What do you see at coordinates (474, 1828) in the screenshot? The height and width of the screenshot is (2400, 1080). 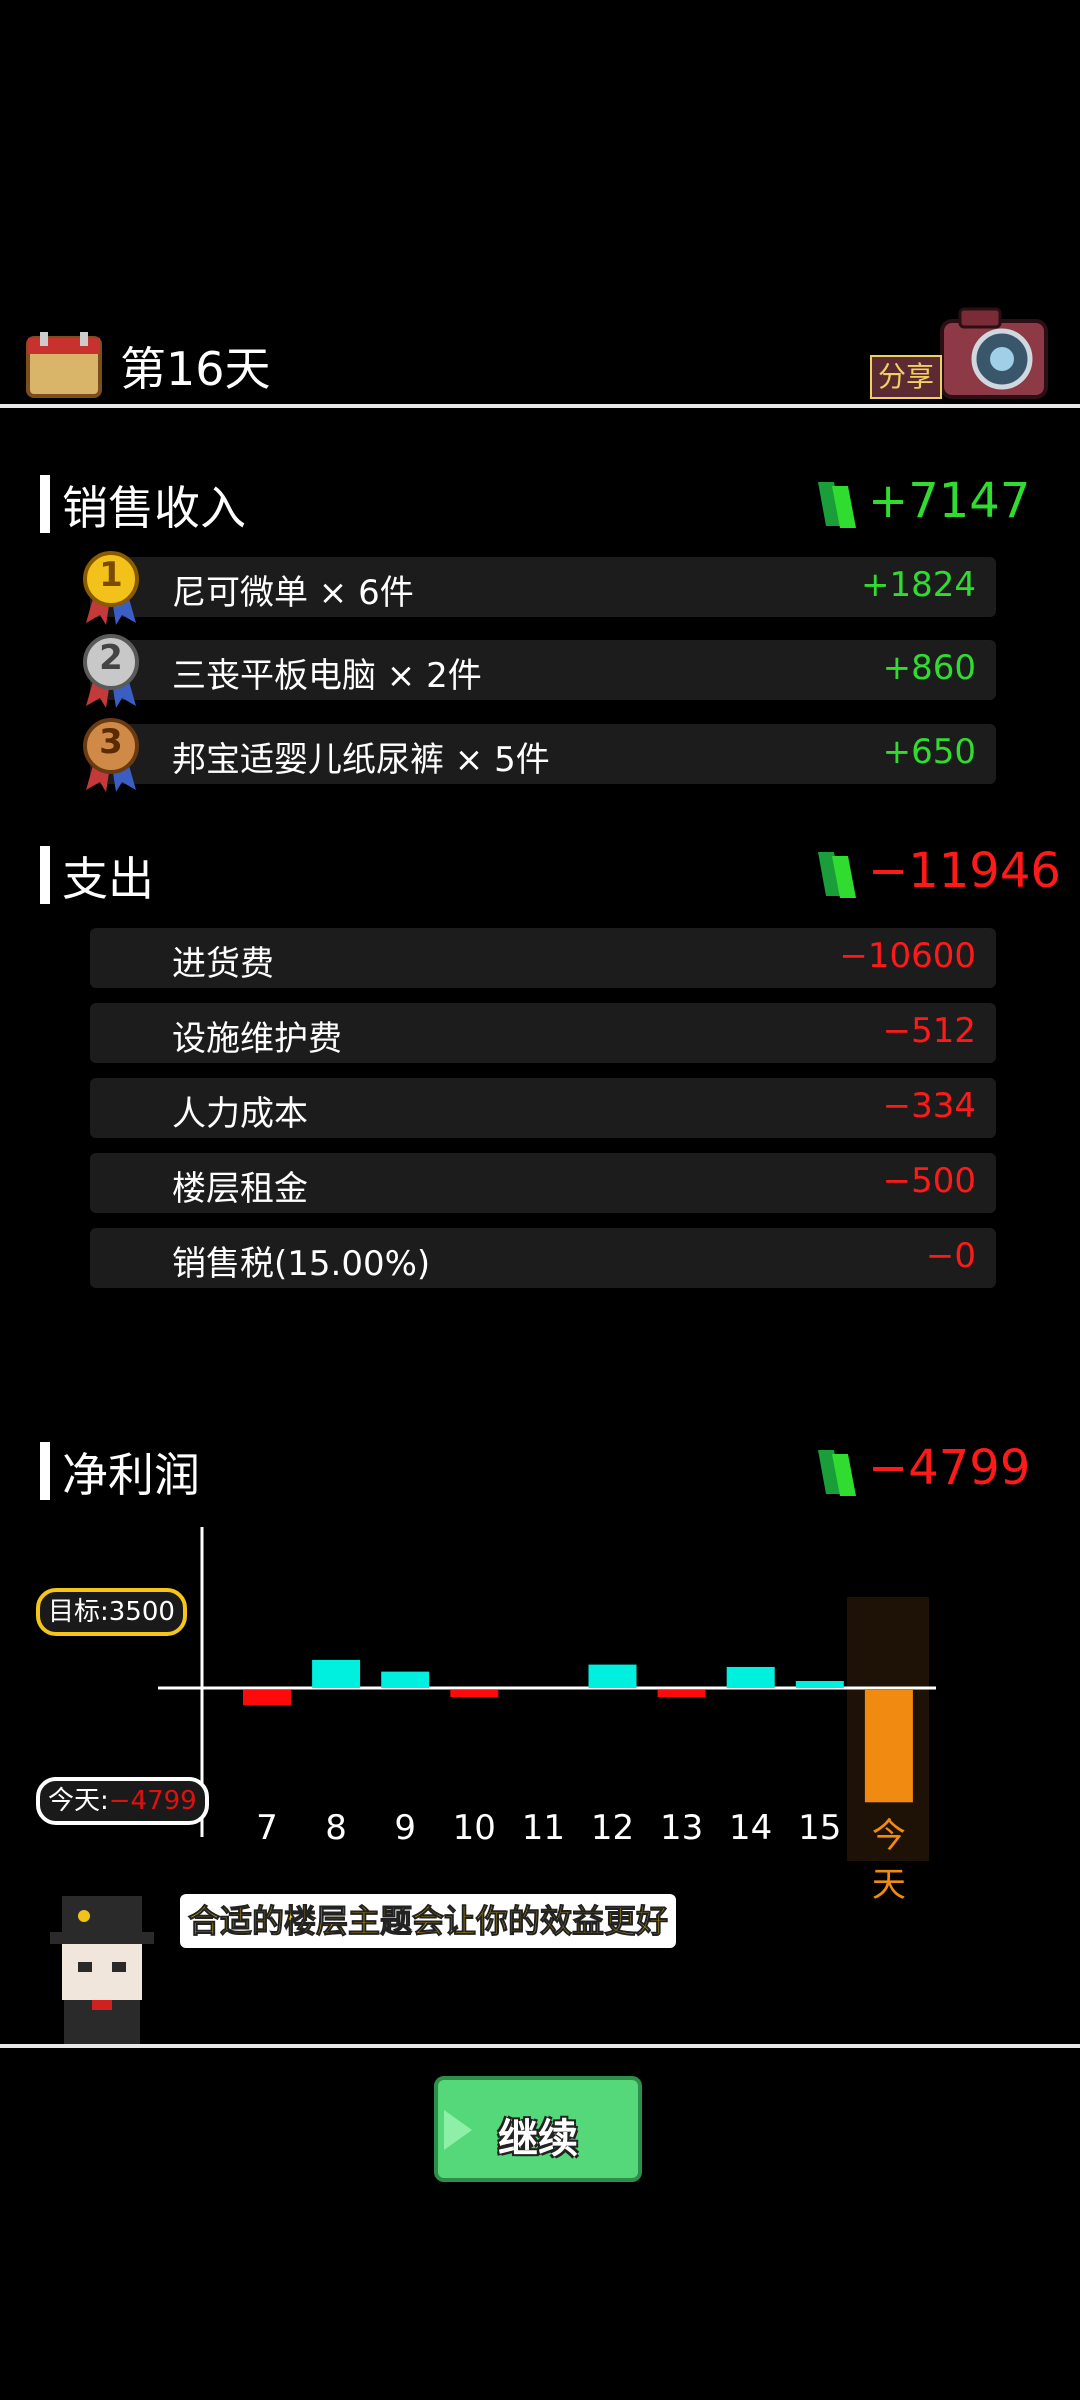 I see `tick-label: 10` at bounding box center [474, 1828].